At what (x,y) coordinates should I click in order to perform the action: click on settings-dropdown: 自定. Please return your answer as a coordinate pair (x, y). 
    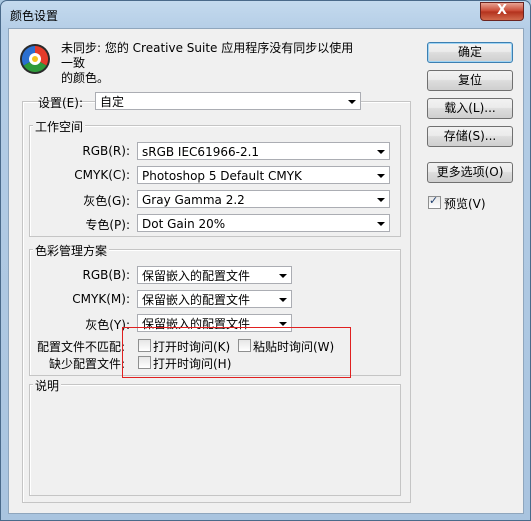
    Looking at the image, I should click on (228, 101).